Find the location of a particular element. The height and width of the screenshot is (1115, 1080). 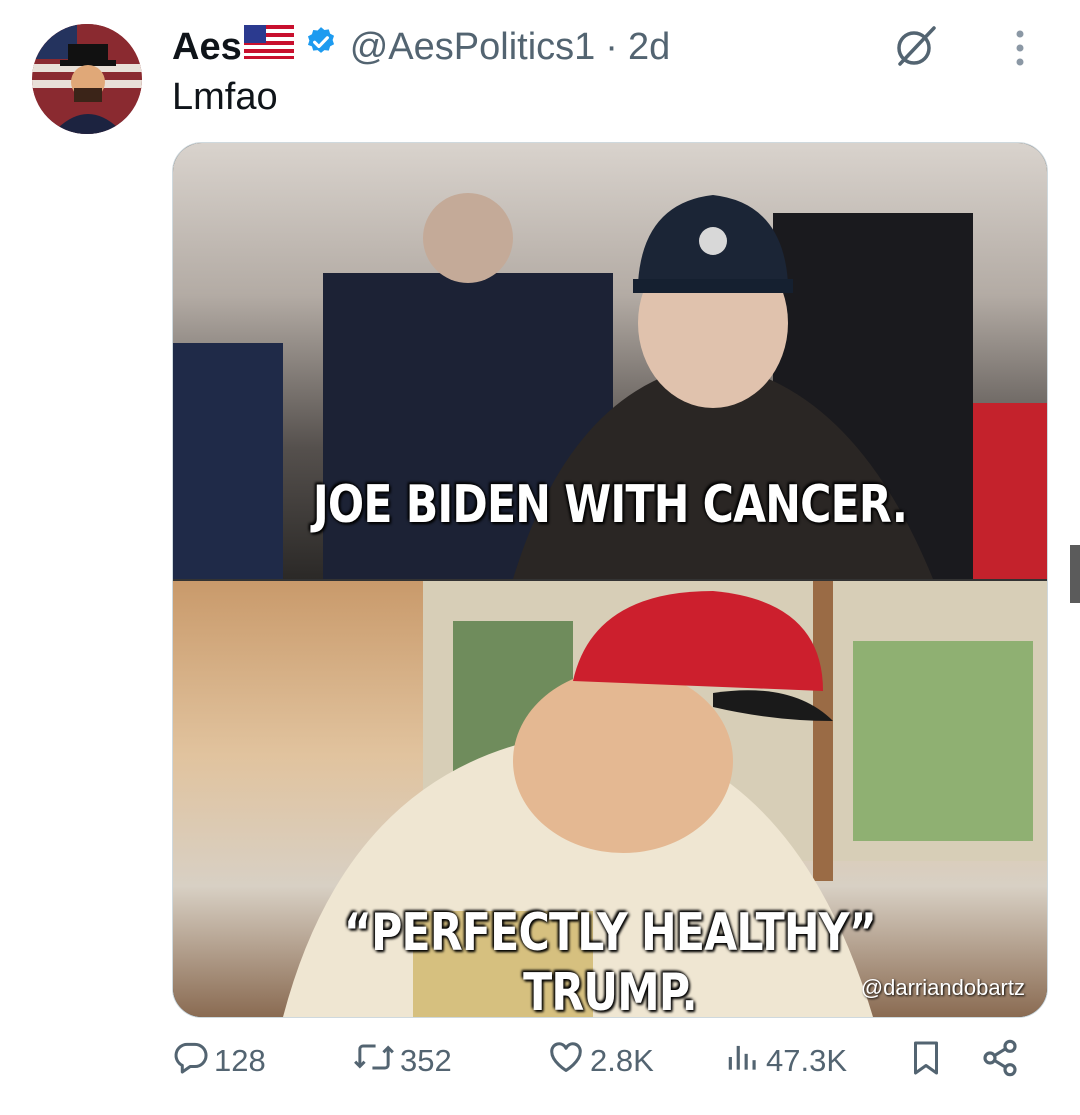

grok-icon is located at coordinates (916, 46).